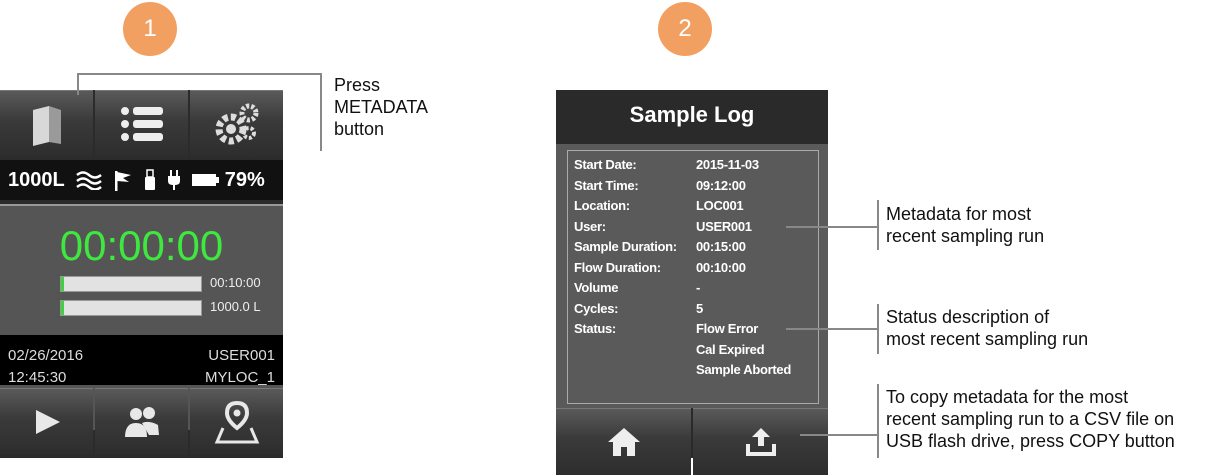 The height and width of the screenshot is (475, 1218). I want to click on log-row: Start Date: 2015-11-03, so click(666, 164).